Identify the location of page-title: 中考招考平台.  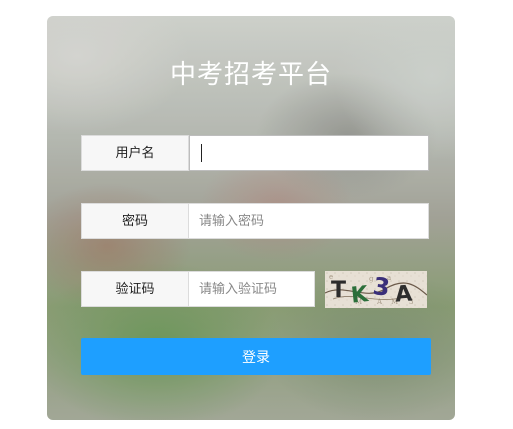
(250, 75).